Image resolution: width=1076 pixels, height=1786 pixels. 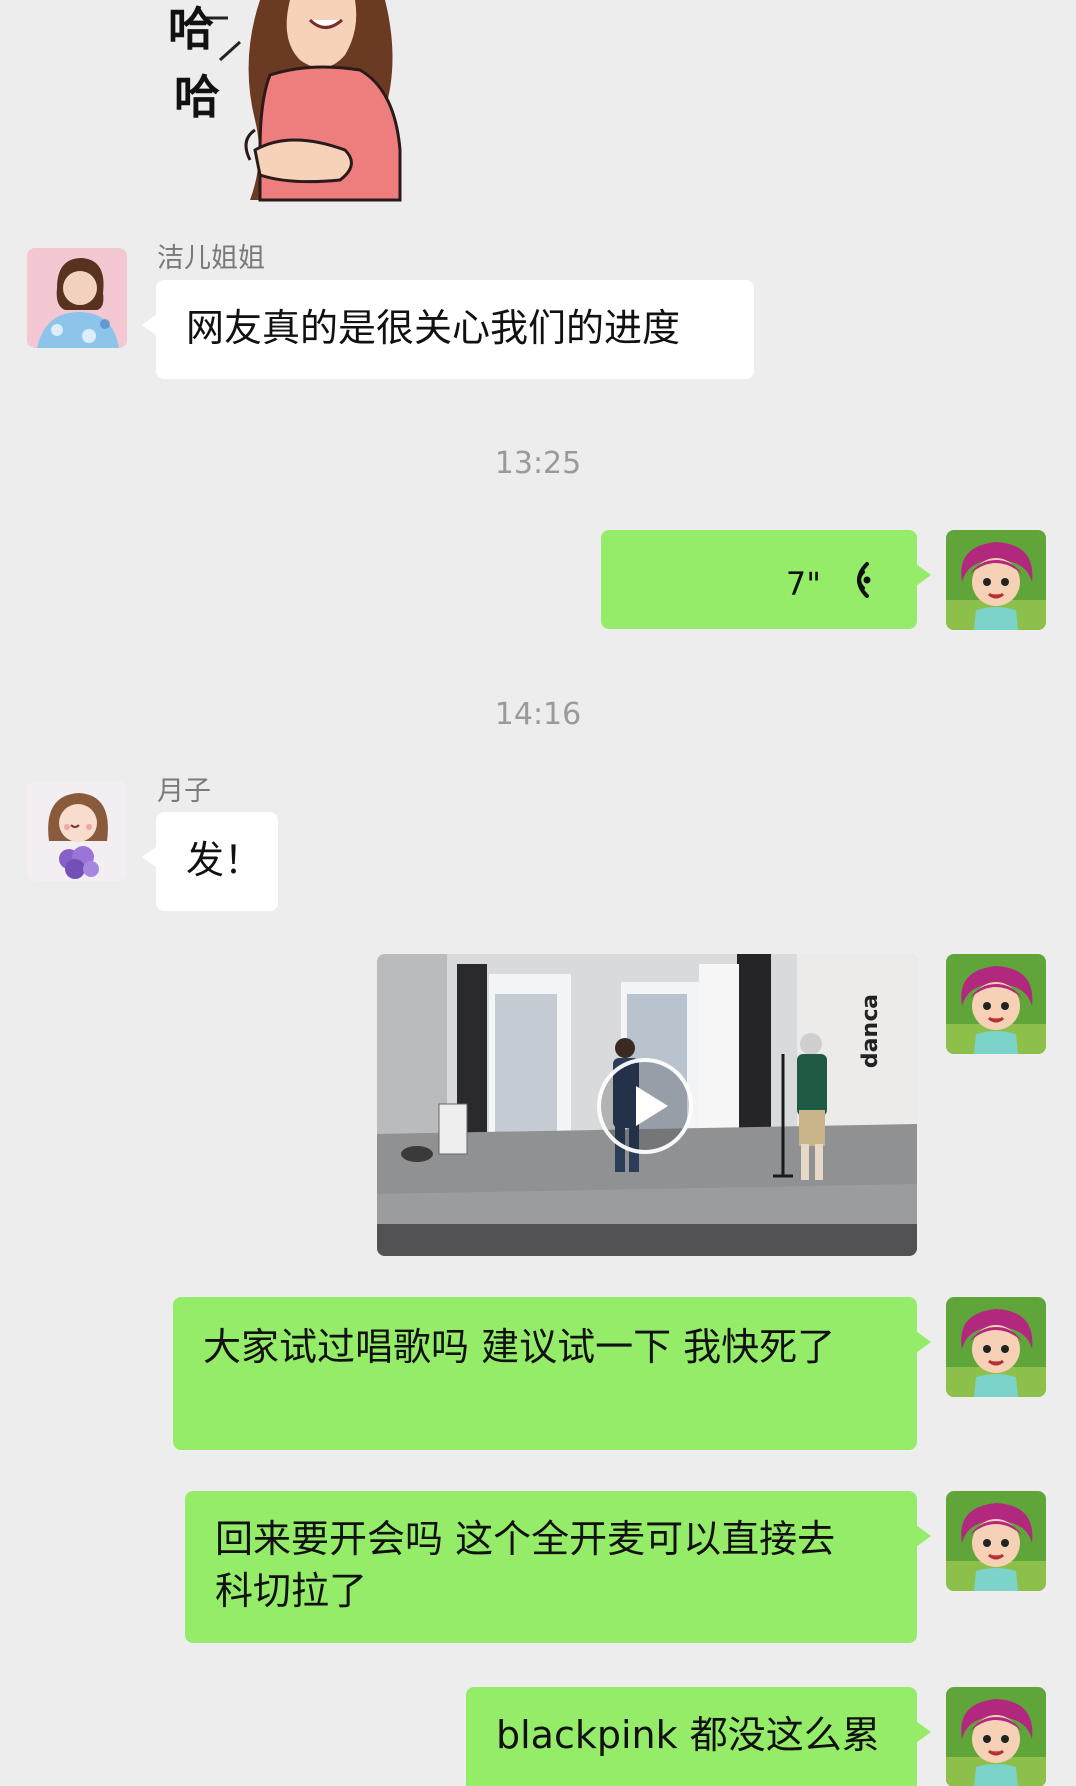 I want to click on message-bubble: 网友真的是很关心我们的进度, so click(x=448, y=329).